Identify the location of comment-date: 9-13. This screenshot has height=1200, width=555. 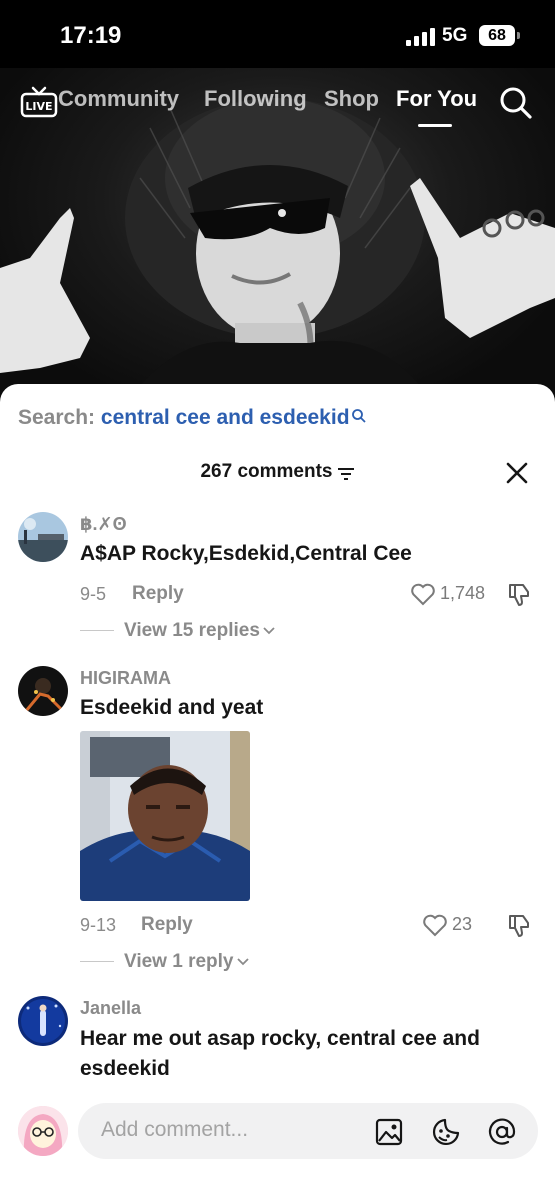
(98, 925).